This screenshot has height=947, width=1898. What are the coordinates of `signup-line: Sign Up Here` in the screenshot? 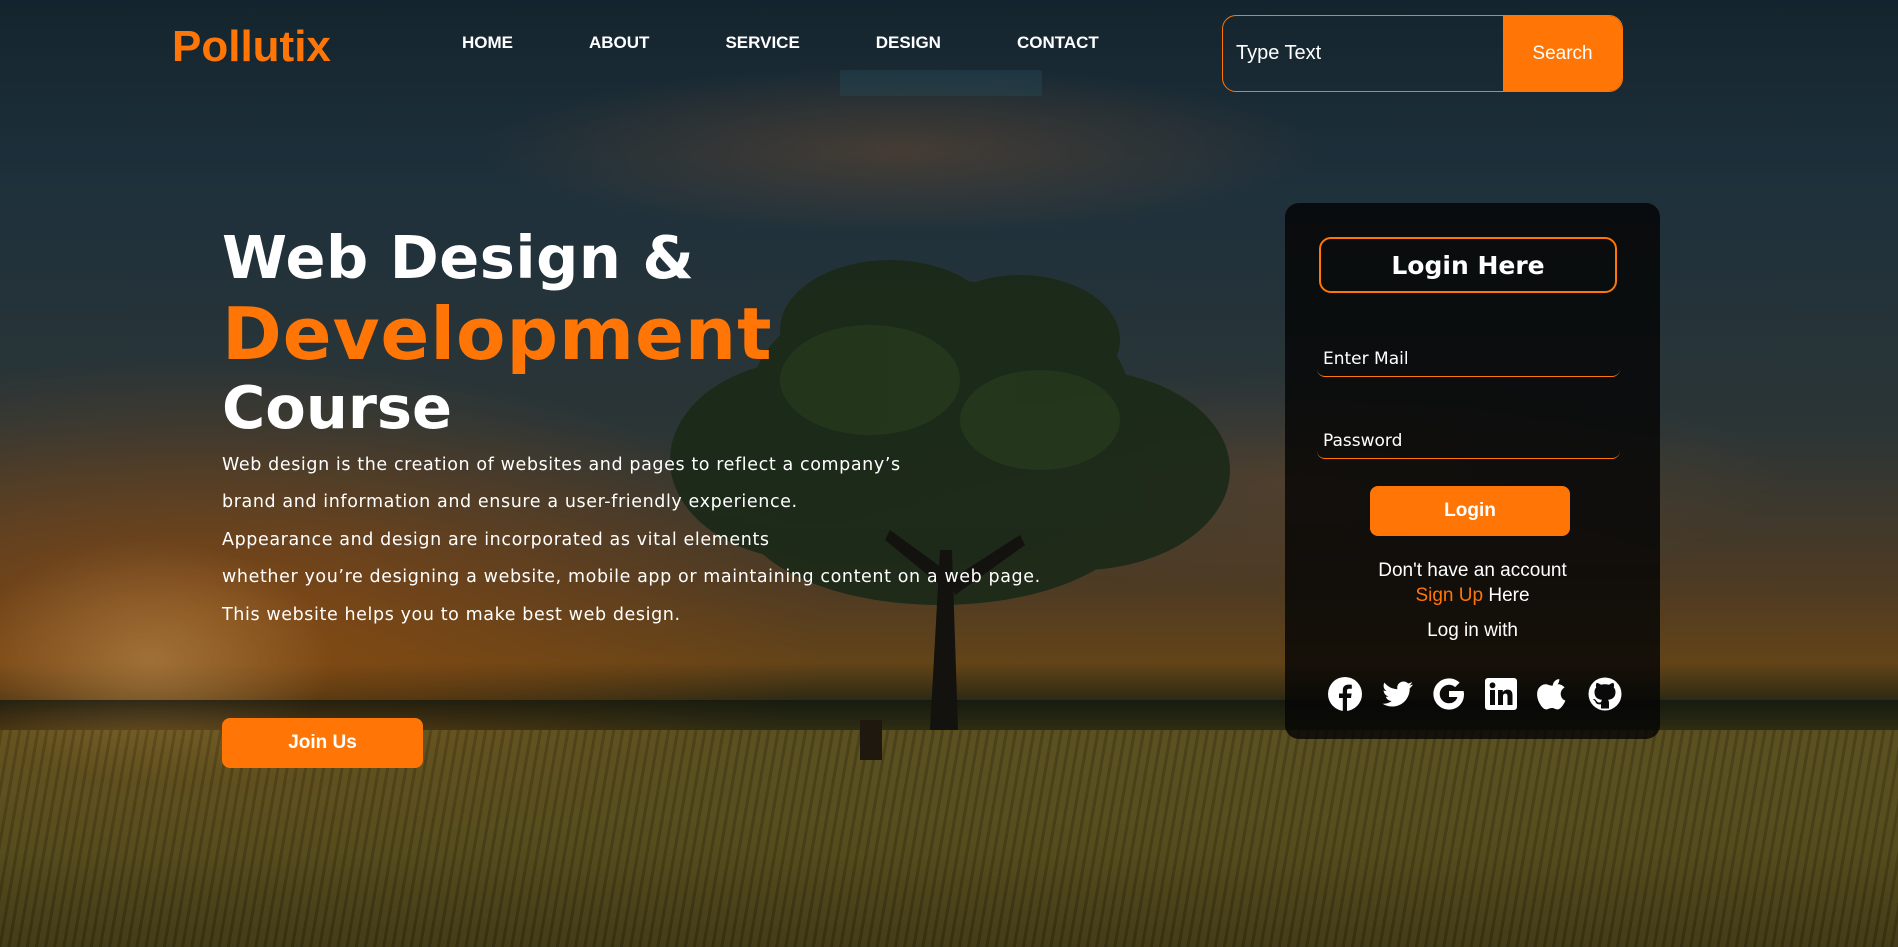 It's located at (1472, 595).